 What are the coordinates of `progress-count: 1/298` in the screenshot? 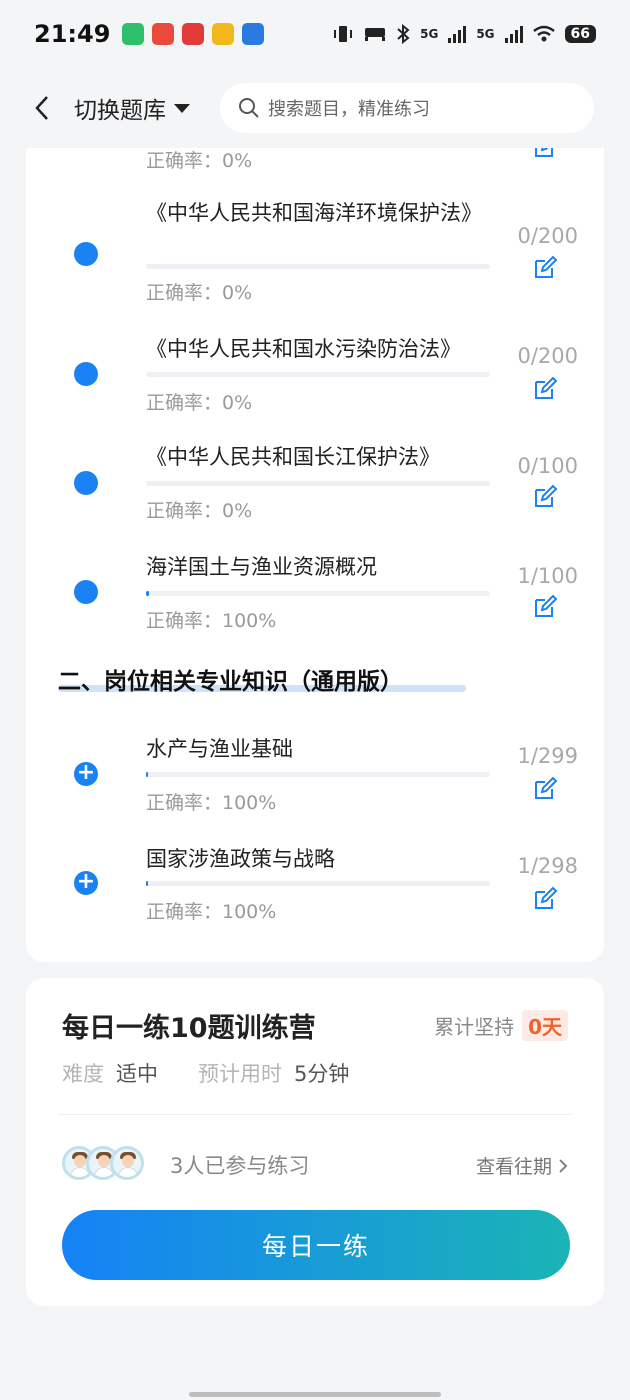 It's located at (547, 866).